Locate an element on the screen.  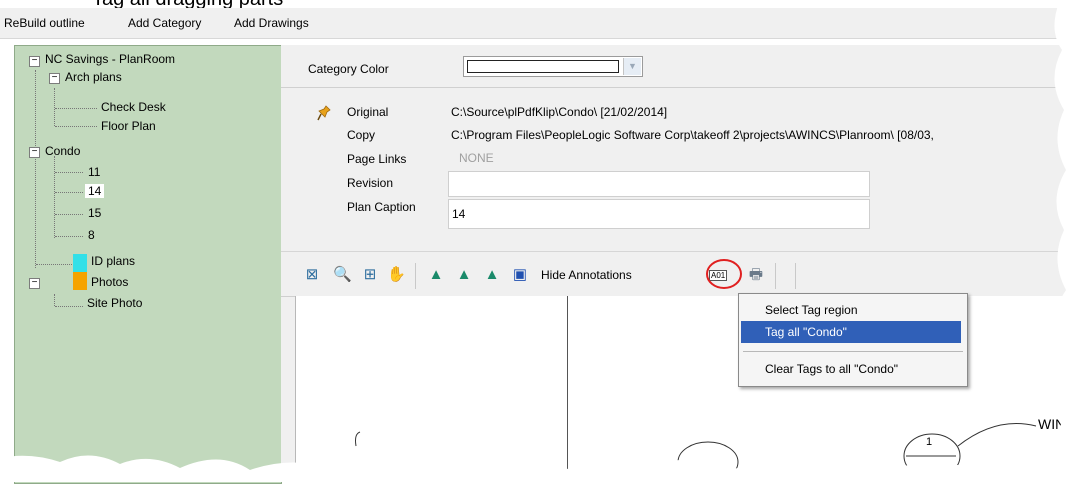
collapse-arch-icon: − is located at coordinates (54, 78).